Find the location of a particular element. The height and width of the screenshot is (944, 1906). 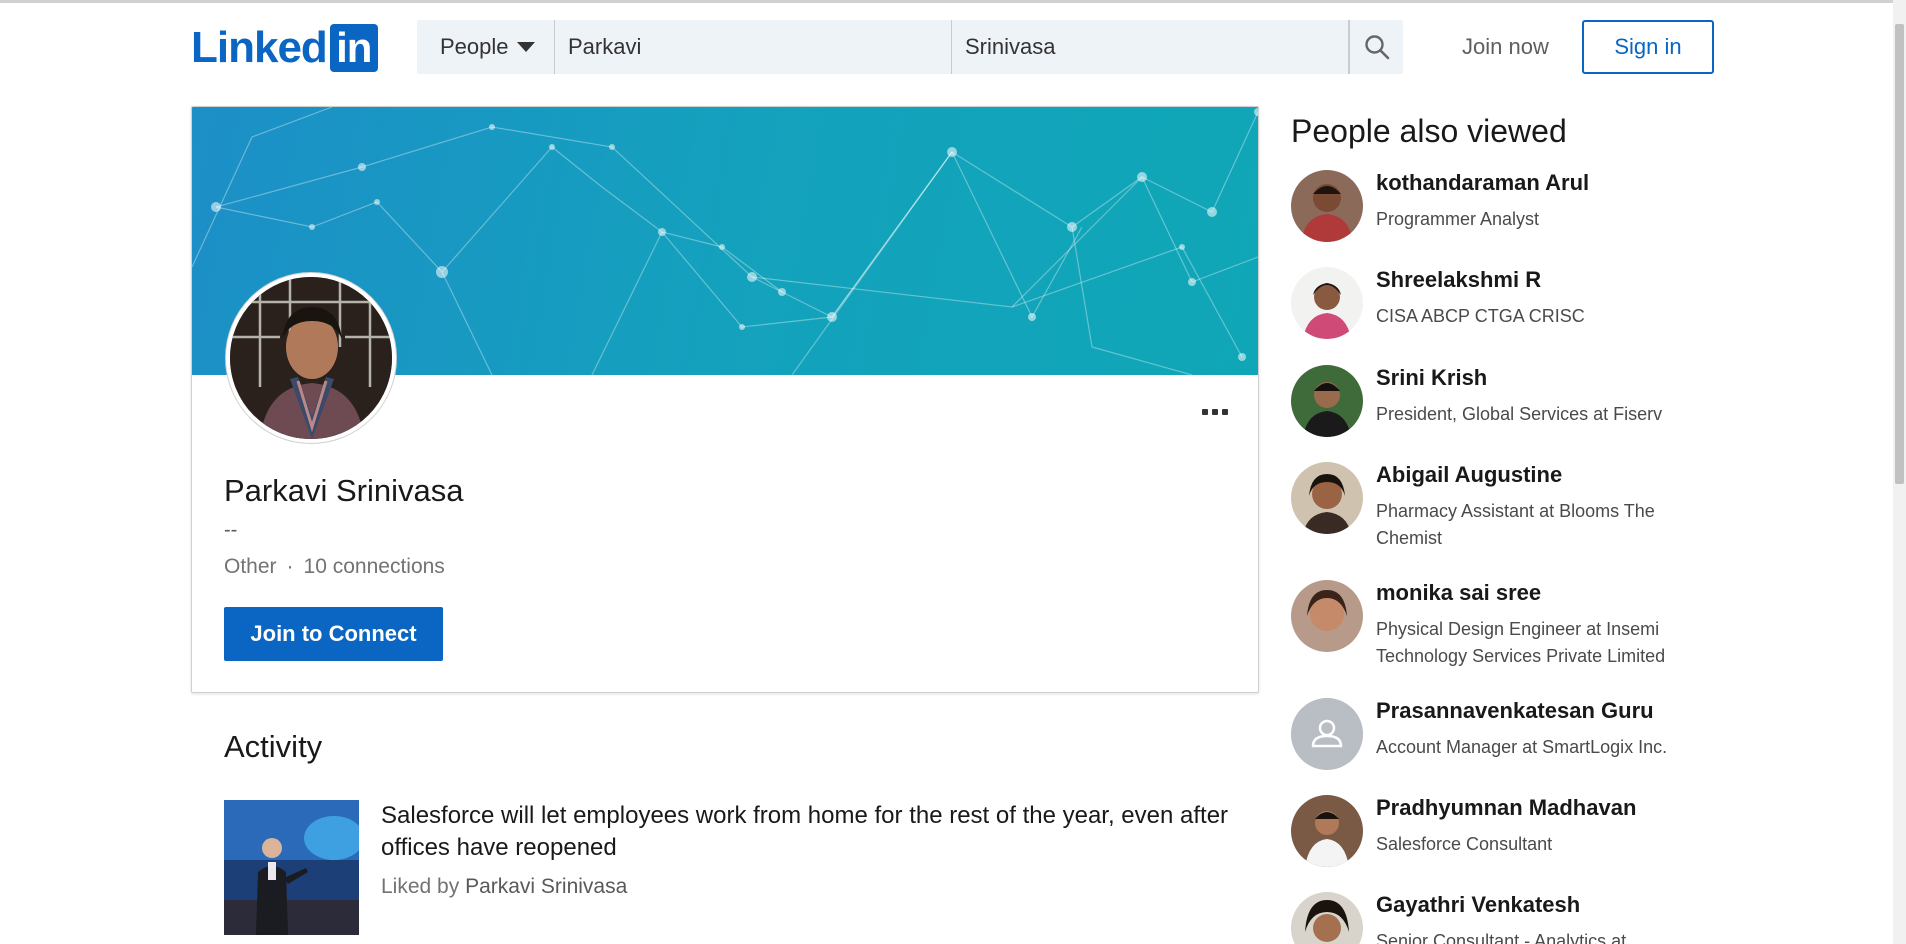

profile-photo-image is located at coordinates (311, 358).